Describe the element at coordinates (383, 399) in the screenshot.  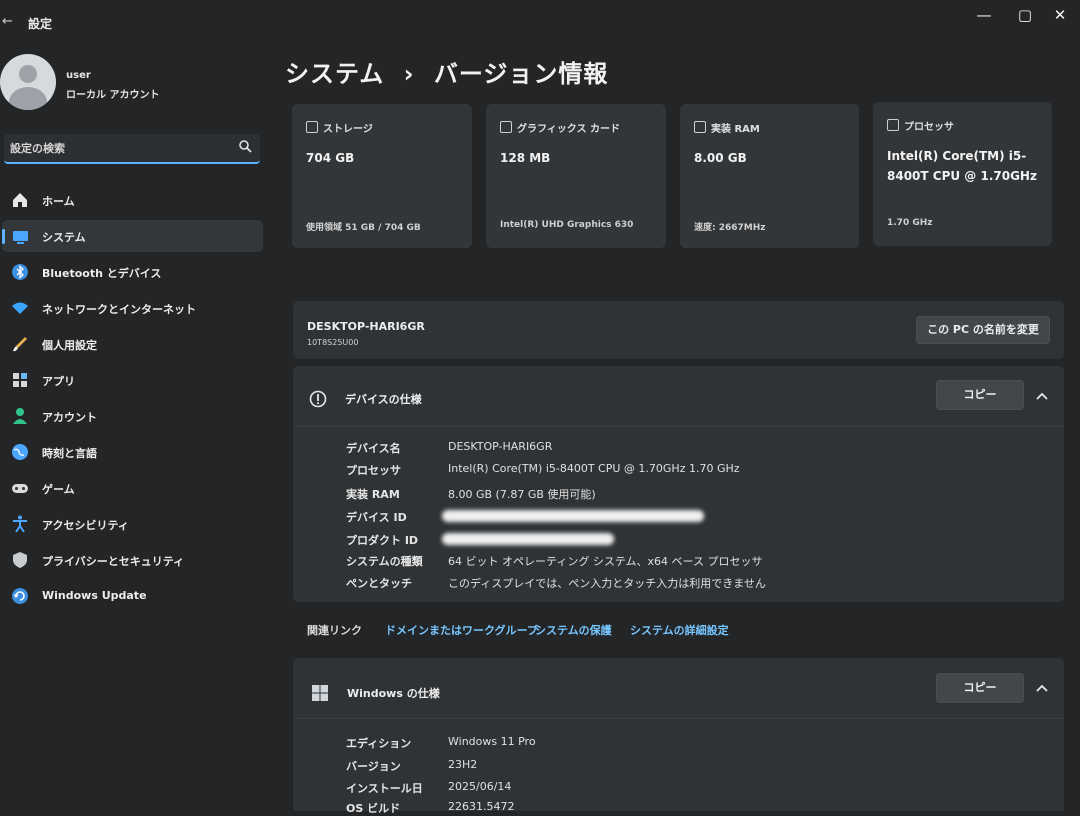
I see `device-specs-title: デバイスの仕様` at that location.